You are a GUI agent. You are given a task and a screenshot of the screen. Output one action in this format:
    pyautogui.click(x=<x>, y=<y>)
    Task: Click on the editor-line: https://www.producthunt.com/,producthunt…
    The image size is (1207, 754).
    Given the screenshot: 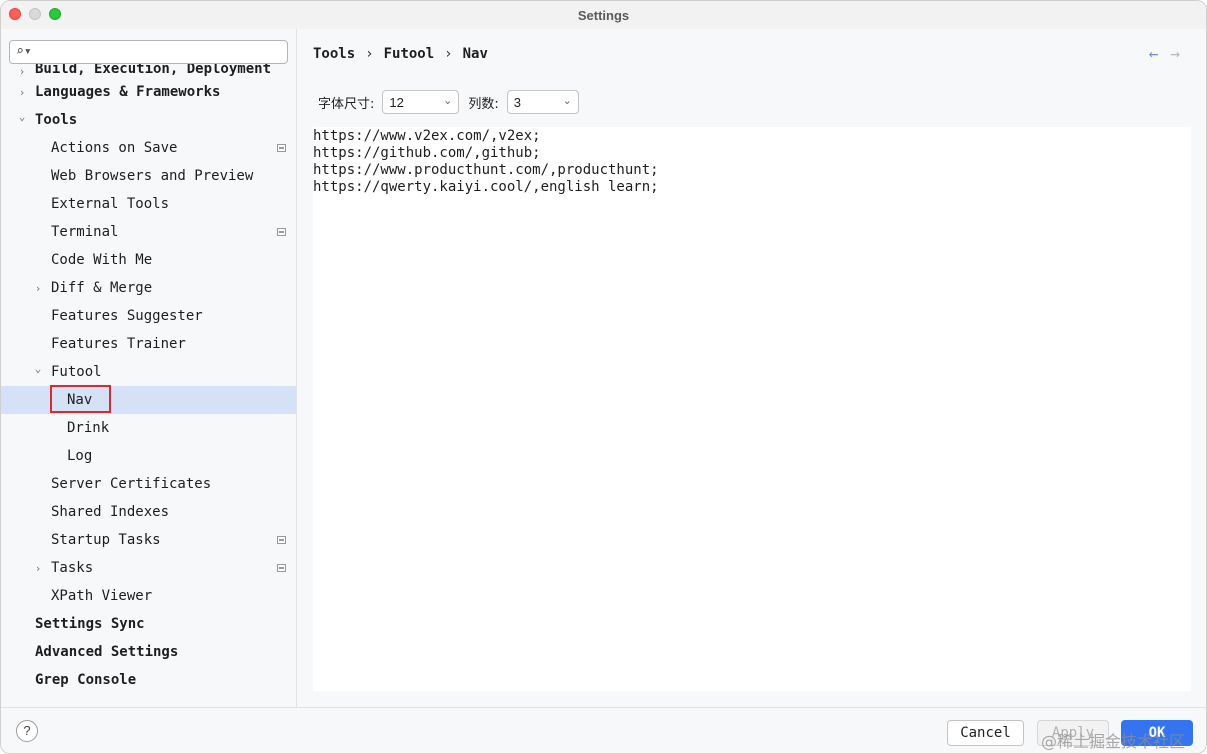 What is the action you would take?
    pyautogui.click(x=486, y=170)
    